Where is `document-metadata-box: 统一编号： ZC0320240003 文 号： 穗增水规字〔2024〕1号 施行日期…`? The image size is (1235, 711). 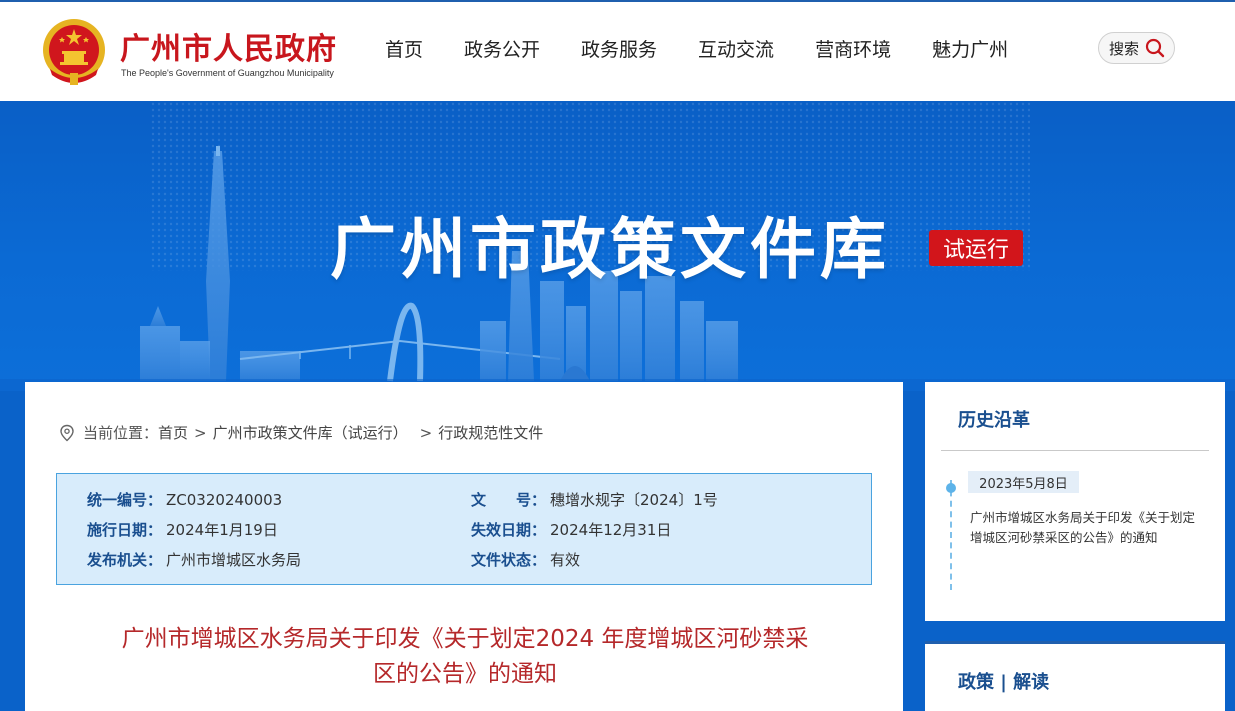
document-metadata-box: 统一编号： ZC0320240003 文 号： 穗增水规字〔2024〕1号 施行日期… is located at coordinates (464, 529).